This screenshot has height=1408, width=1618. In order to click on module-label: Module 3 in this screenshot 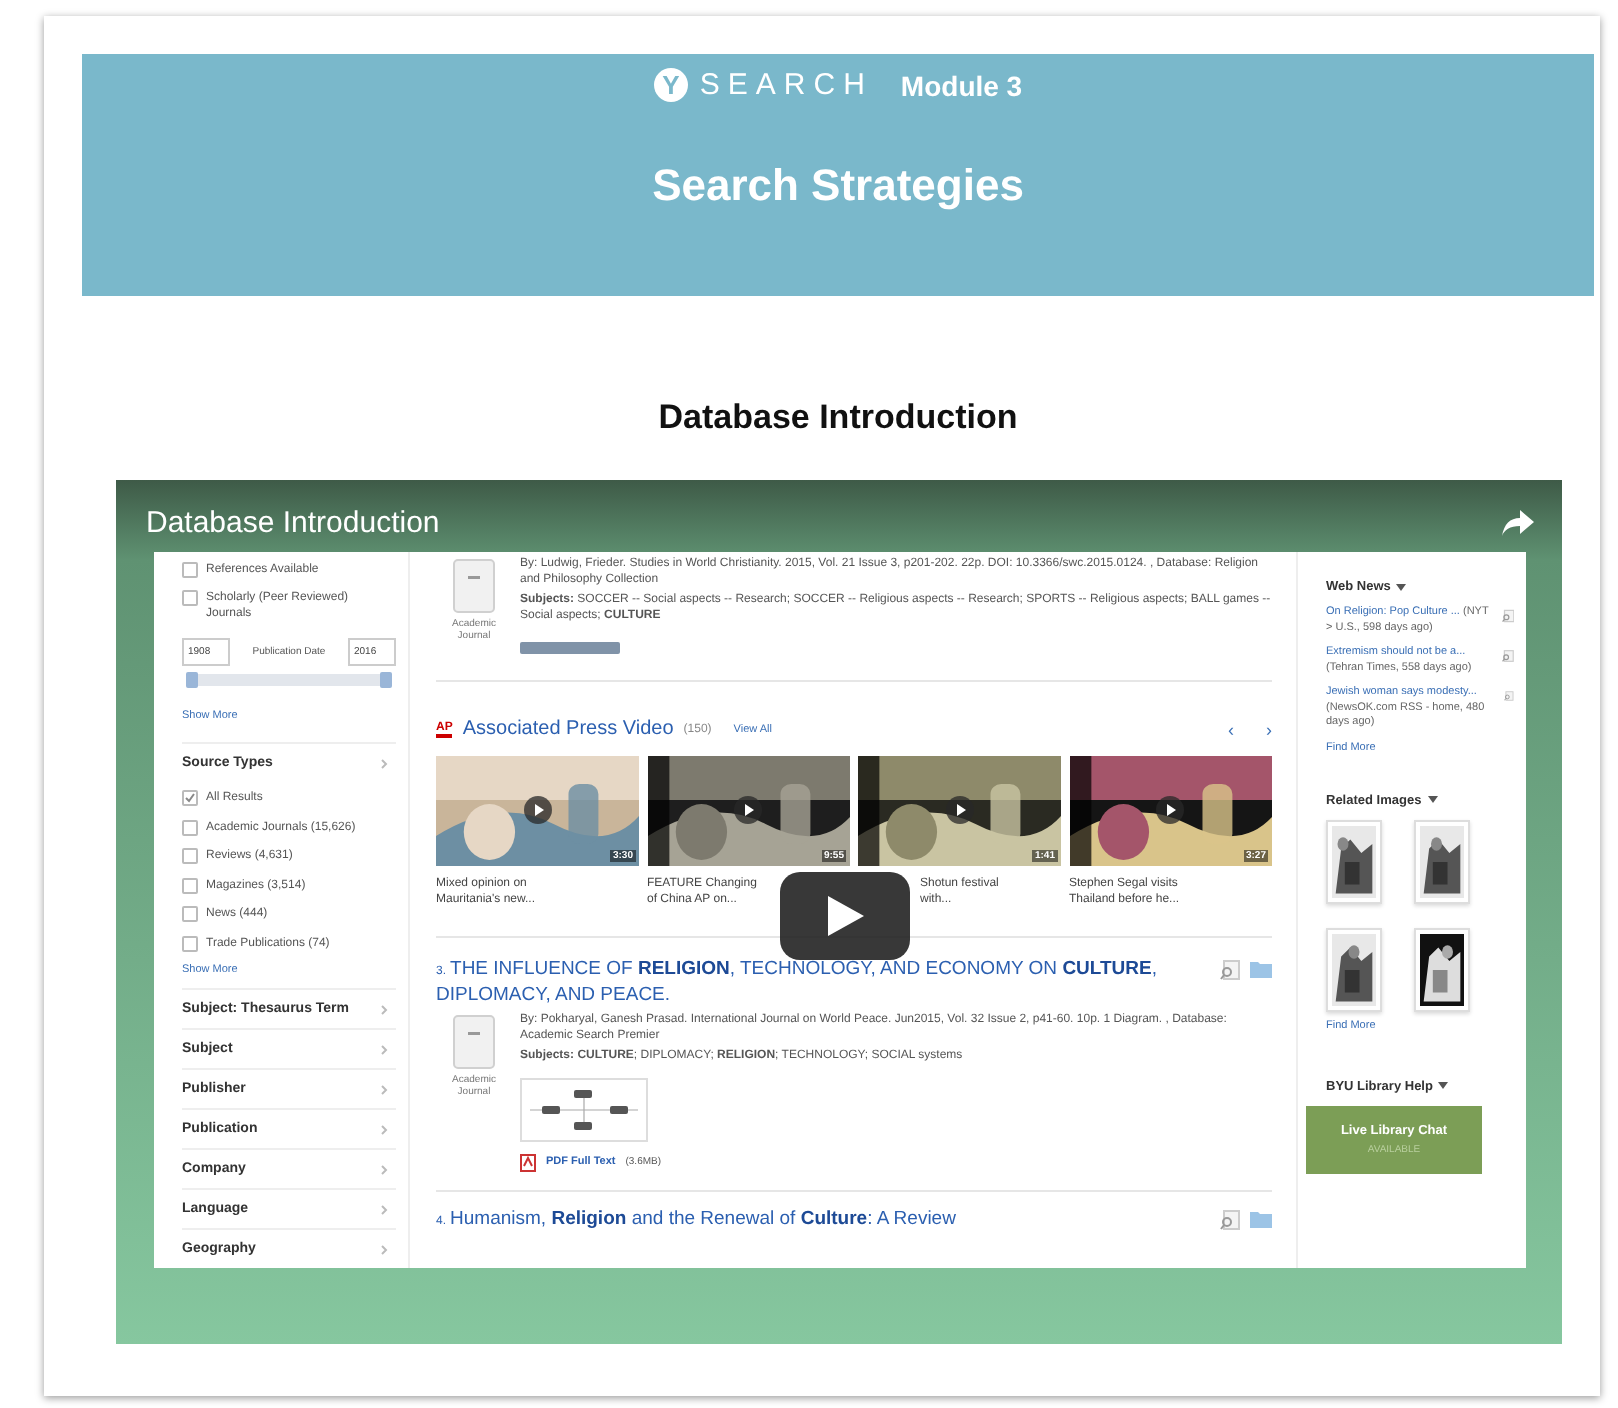, I will do `click(961, 85)`.